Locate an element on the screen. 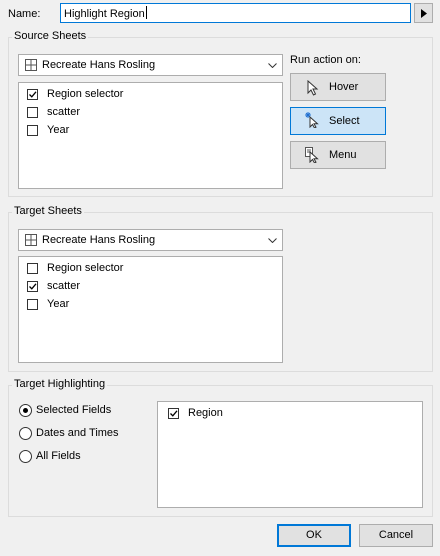 The height and width of the screenshot is (556, 440). select-button-label: Select is located at coordinates (344, 121).